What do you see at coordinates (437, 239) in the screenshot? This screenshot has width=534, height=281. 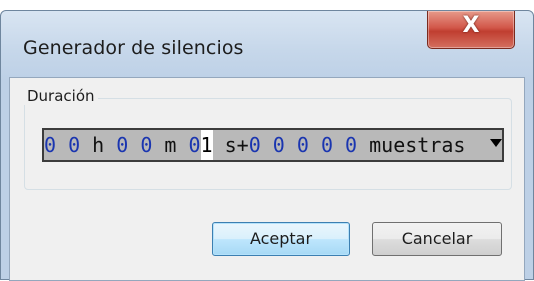 I see `cancel-button: Cancelar` at bounding box center [437, 239].